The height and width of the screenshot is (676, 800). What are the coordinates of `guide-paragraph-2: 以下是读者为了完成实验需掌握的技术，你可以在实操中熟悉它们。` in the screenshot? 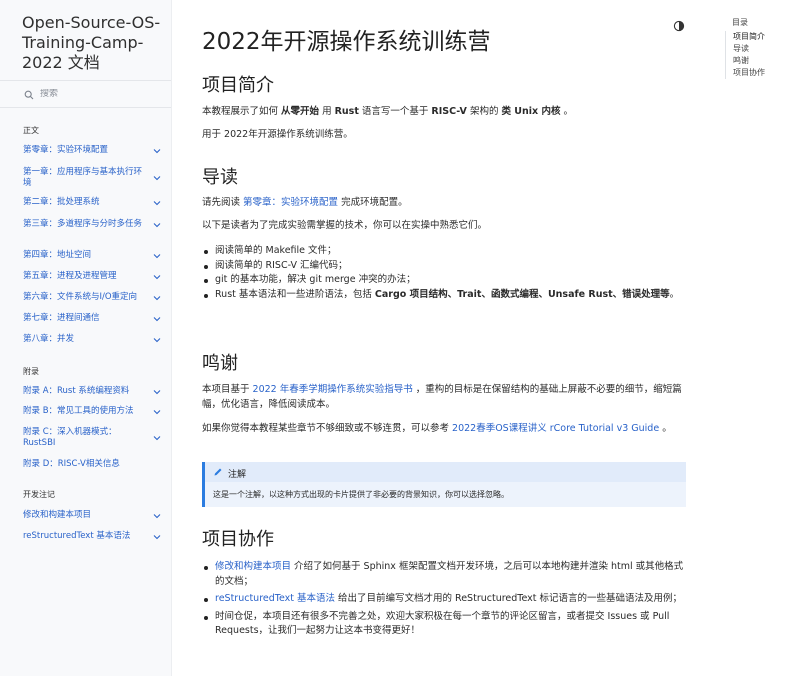 It's located at (345, 225).